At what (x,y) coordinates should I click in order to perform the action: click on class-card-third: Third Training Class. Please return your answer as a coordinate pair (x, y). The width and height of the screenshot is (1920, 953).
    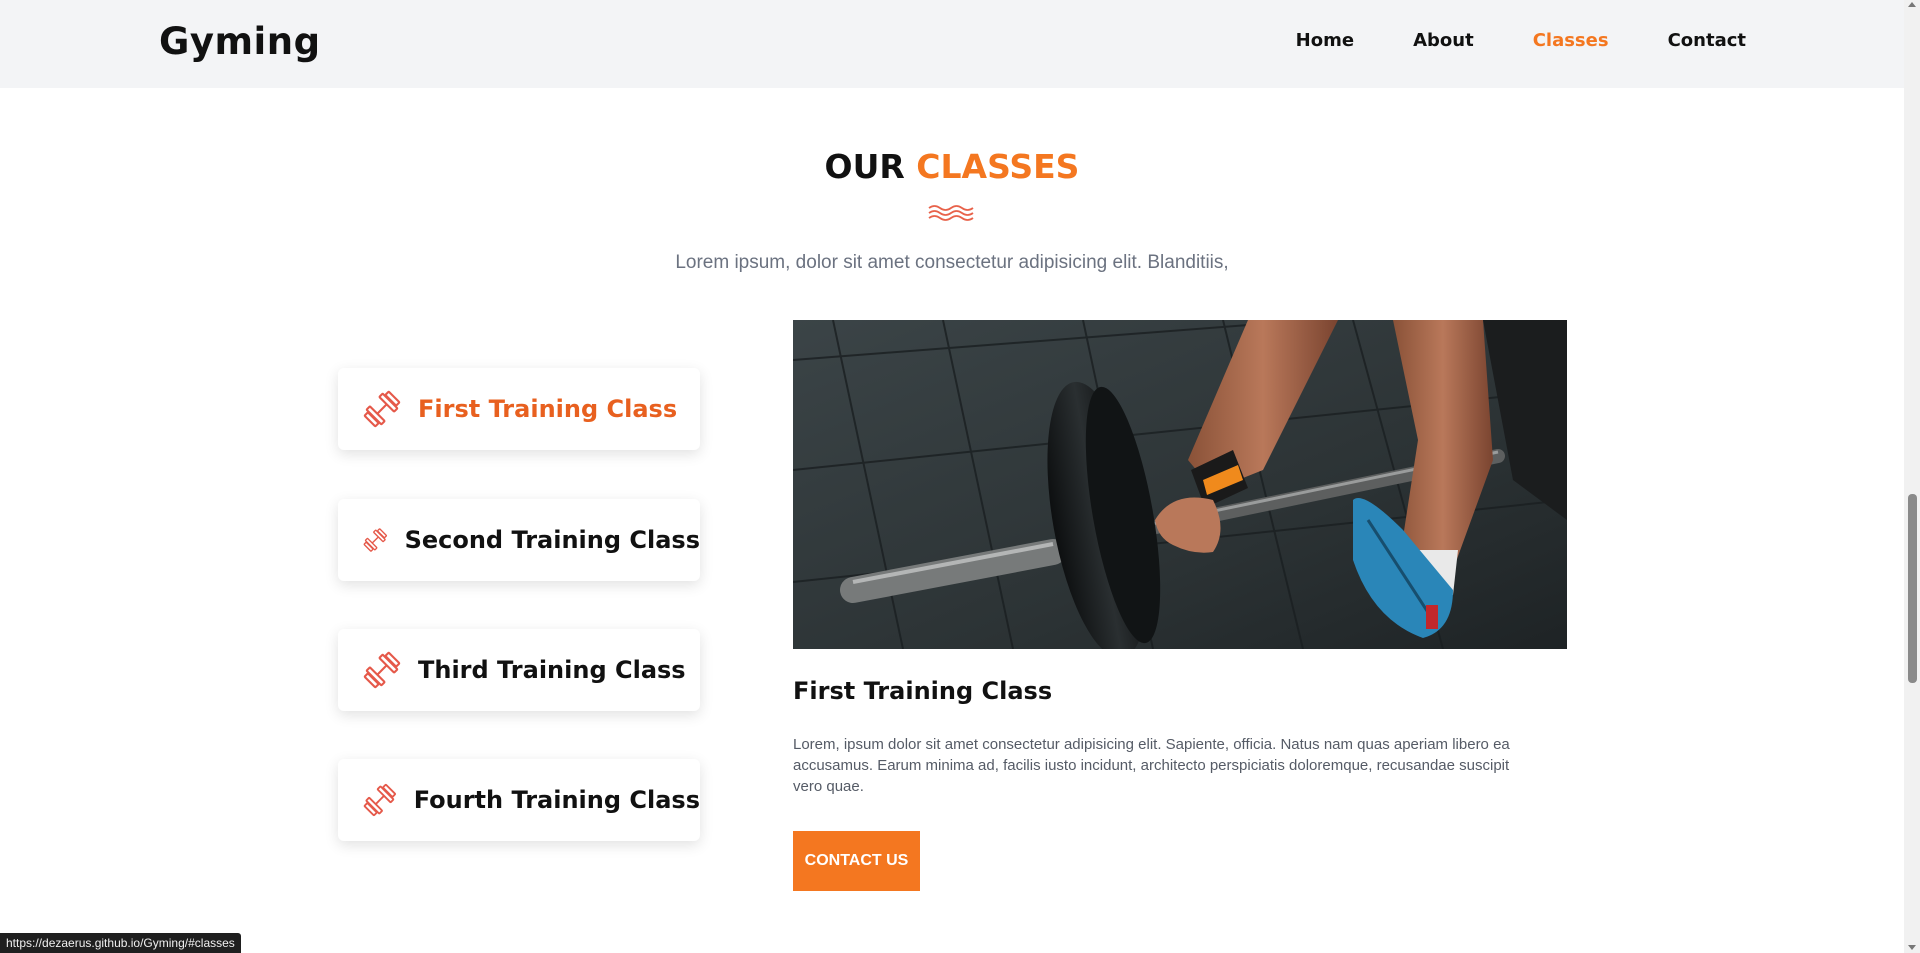
    Looking at the image, I should click on (519, 670).